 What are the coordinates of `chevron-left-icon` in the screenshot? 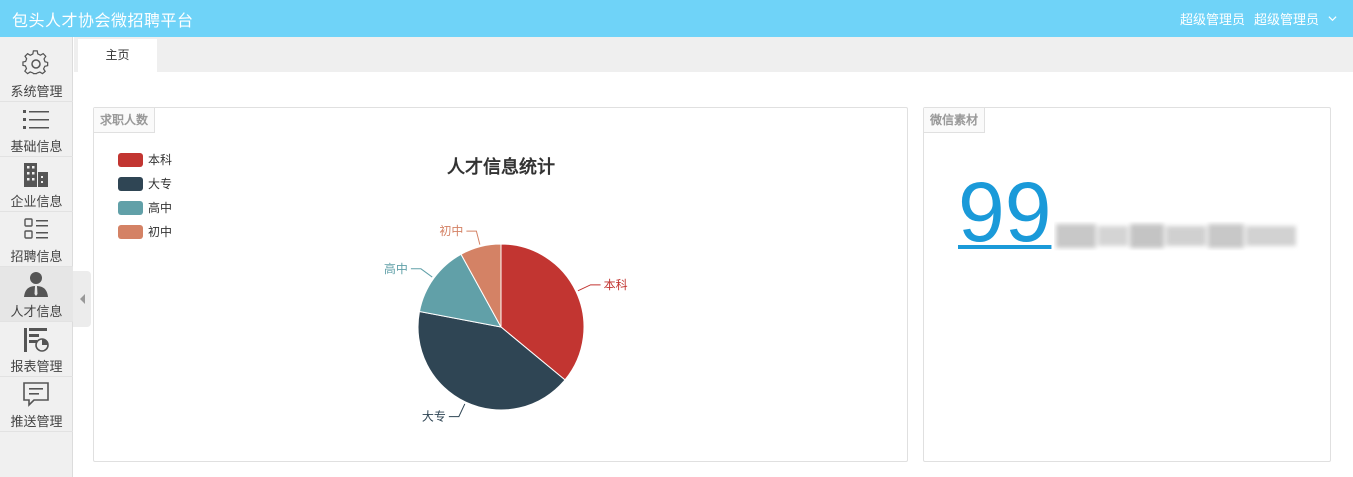 It's located at (82, 299).